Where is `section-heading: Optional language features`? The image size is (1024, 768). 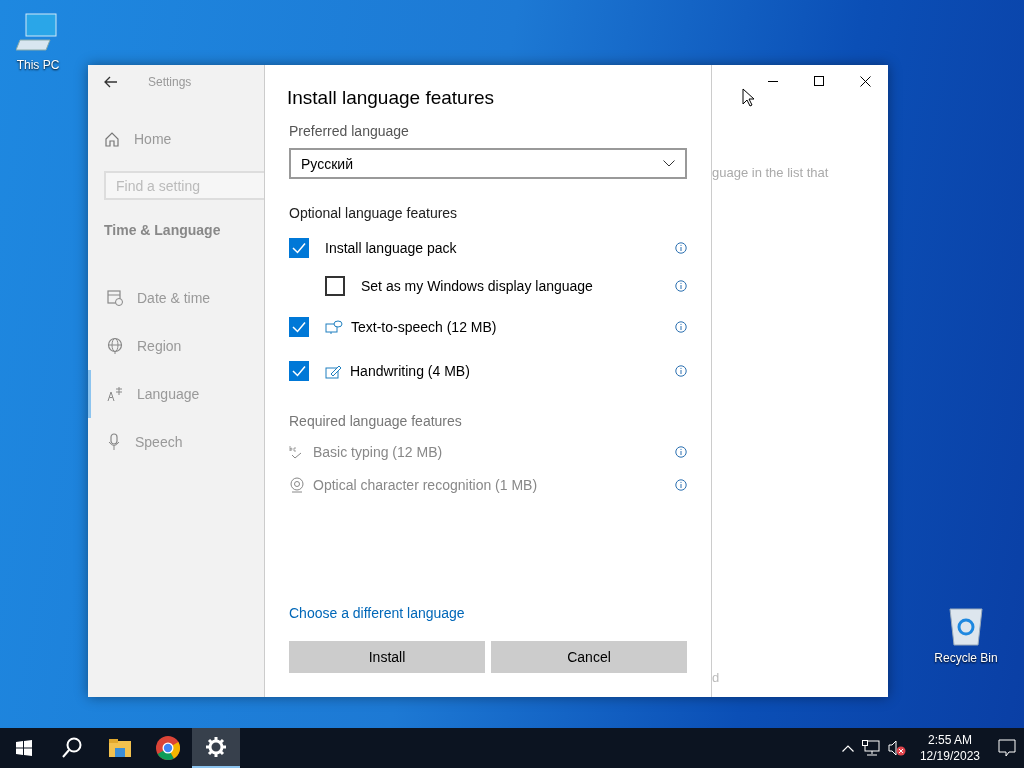
section-heading: Optional language features is located at coordinates (374, 213).